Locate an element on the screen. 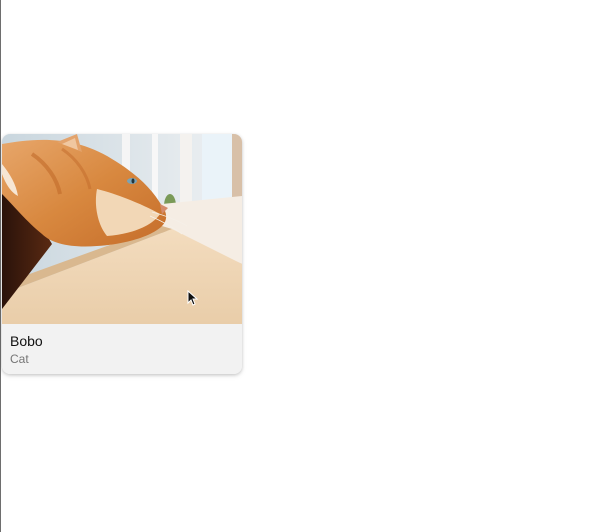 The image size is (600, 532). card-subtitle: Cat is located at coordinates (19, 359).